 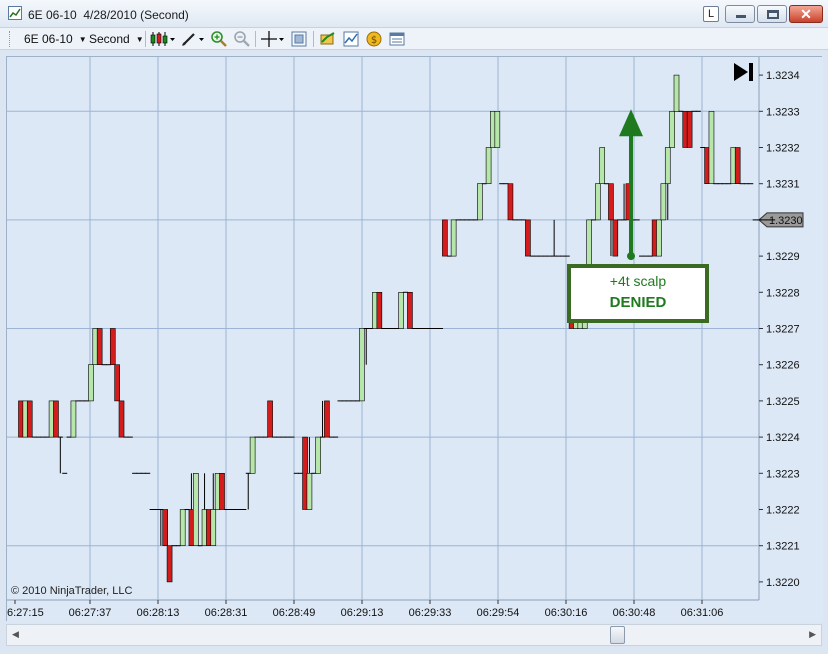 I want to click on period-dropdown: Second ▼, so click(x=116, y=39).